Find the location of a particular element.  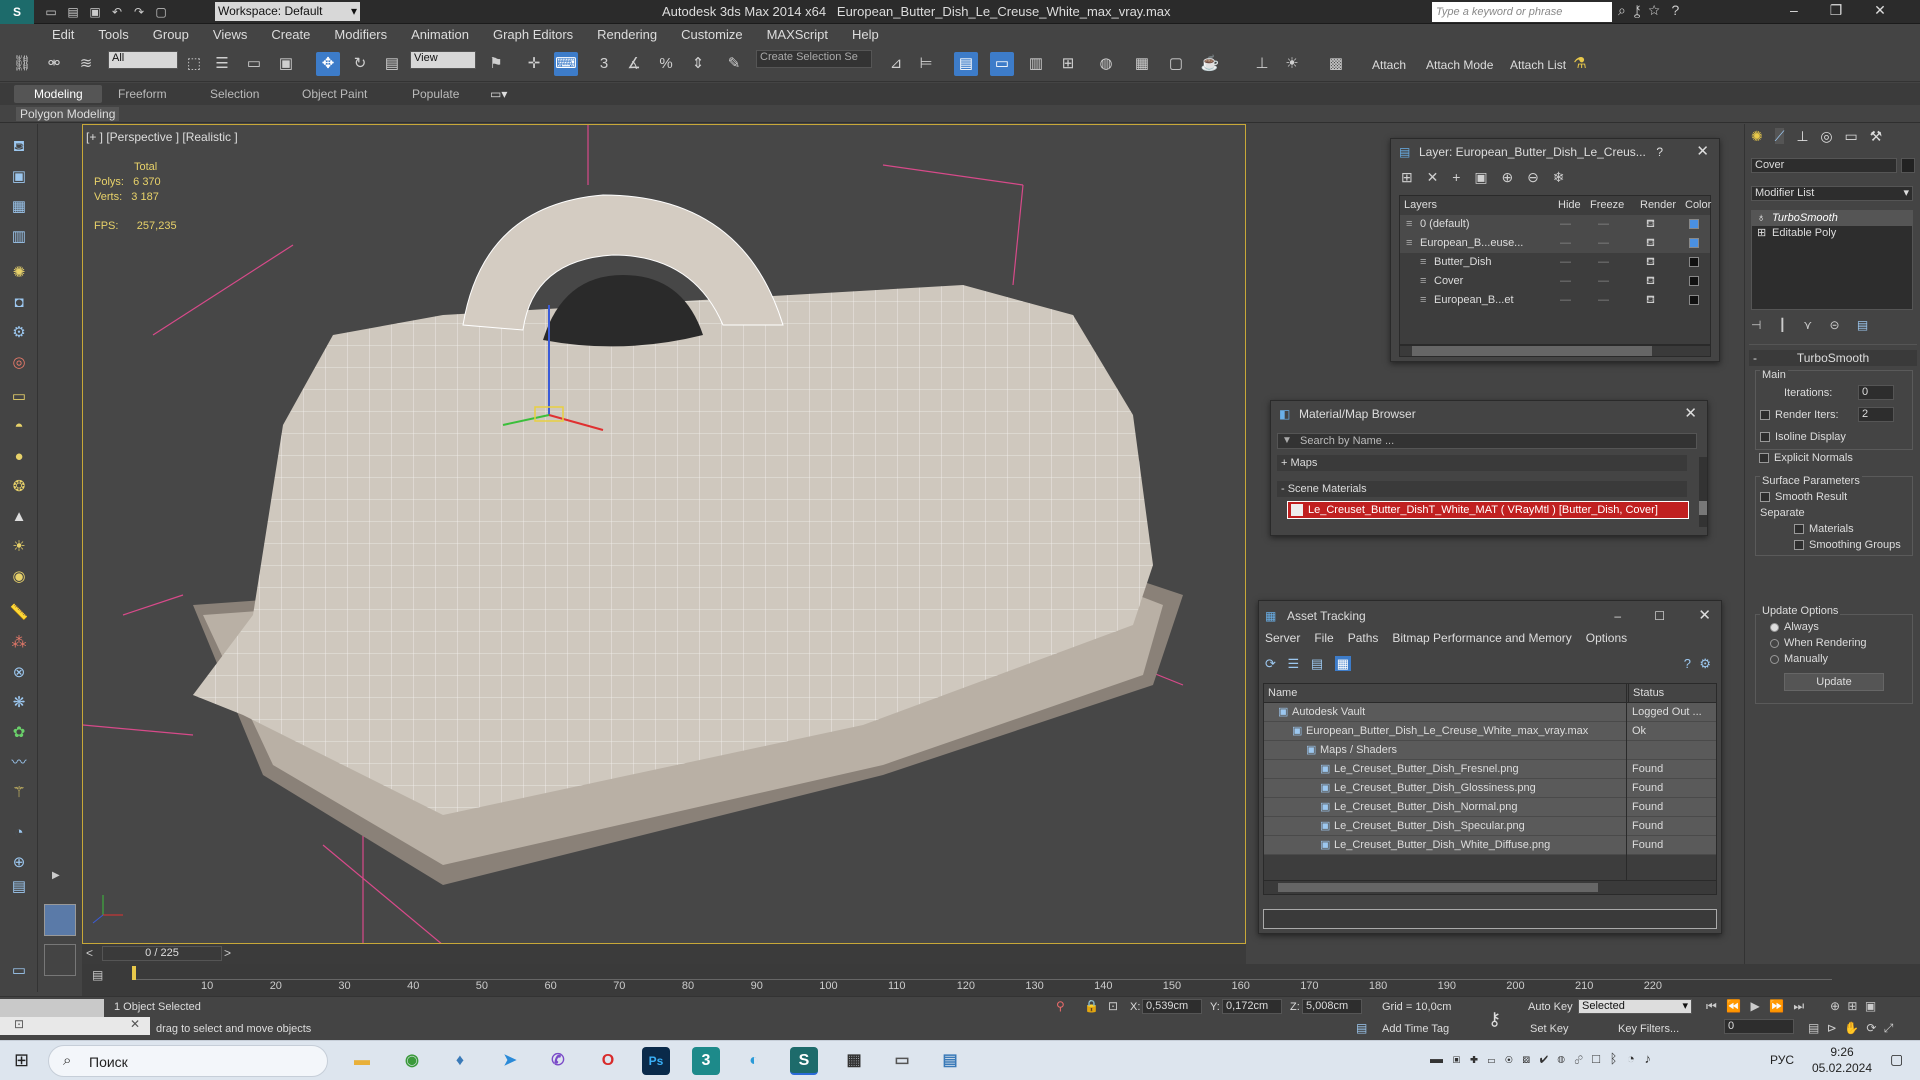

clock-time: 9:26 is located at coordinates (1842, 1052).